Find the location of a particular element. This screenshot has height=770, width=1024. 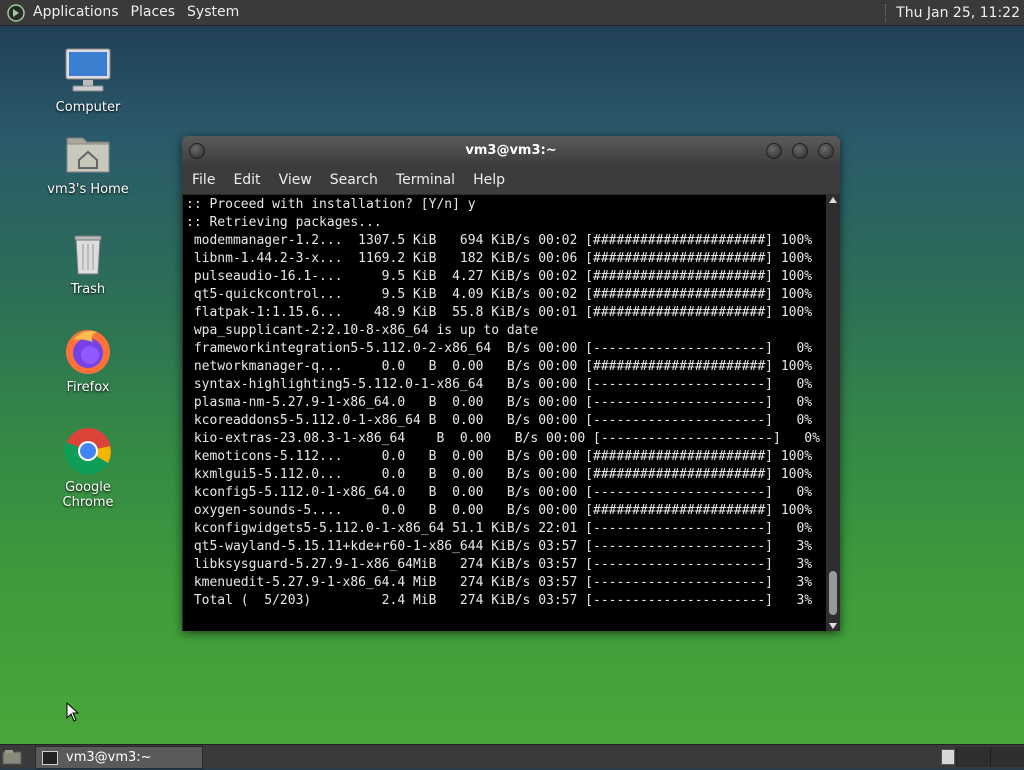

menu-applications: Applications is located at coordinates (76, 12).